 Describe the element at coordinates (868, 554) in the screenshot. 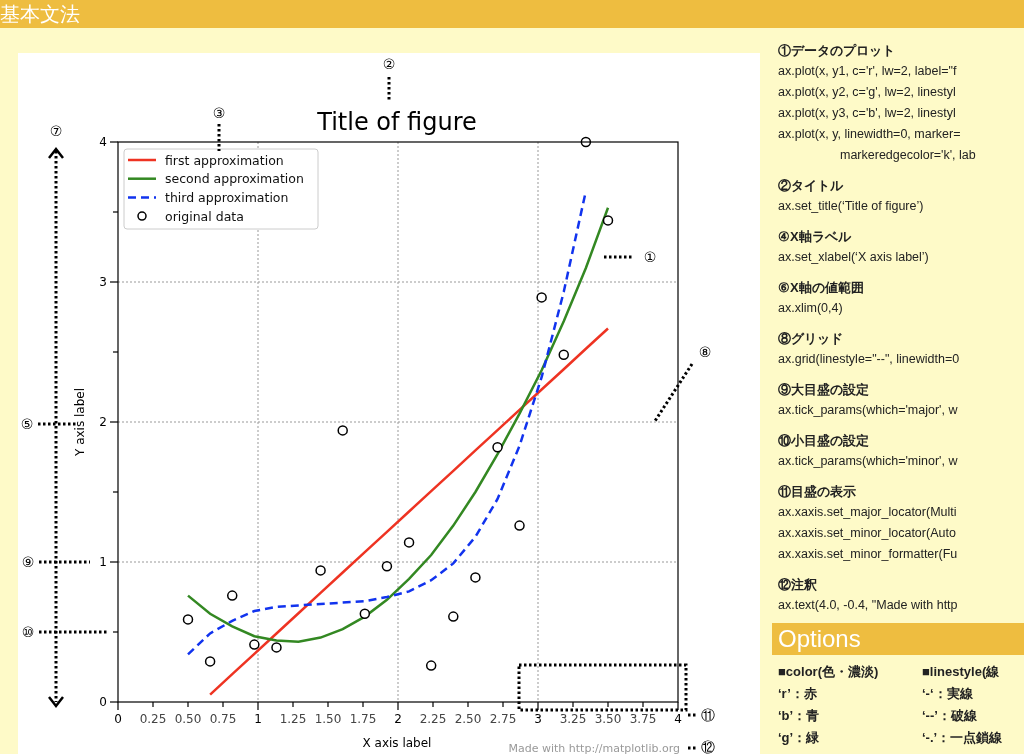

I see `code-line: ax.xaxis.set_minor_formatter(Fu` at that location.